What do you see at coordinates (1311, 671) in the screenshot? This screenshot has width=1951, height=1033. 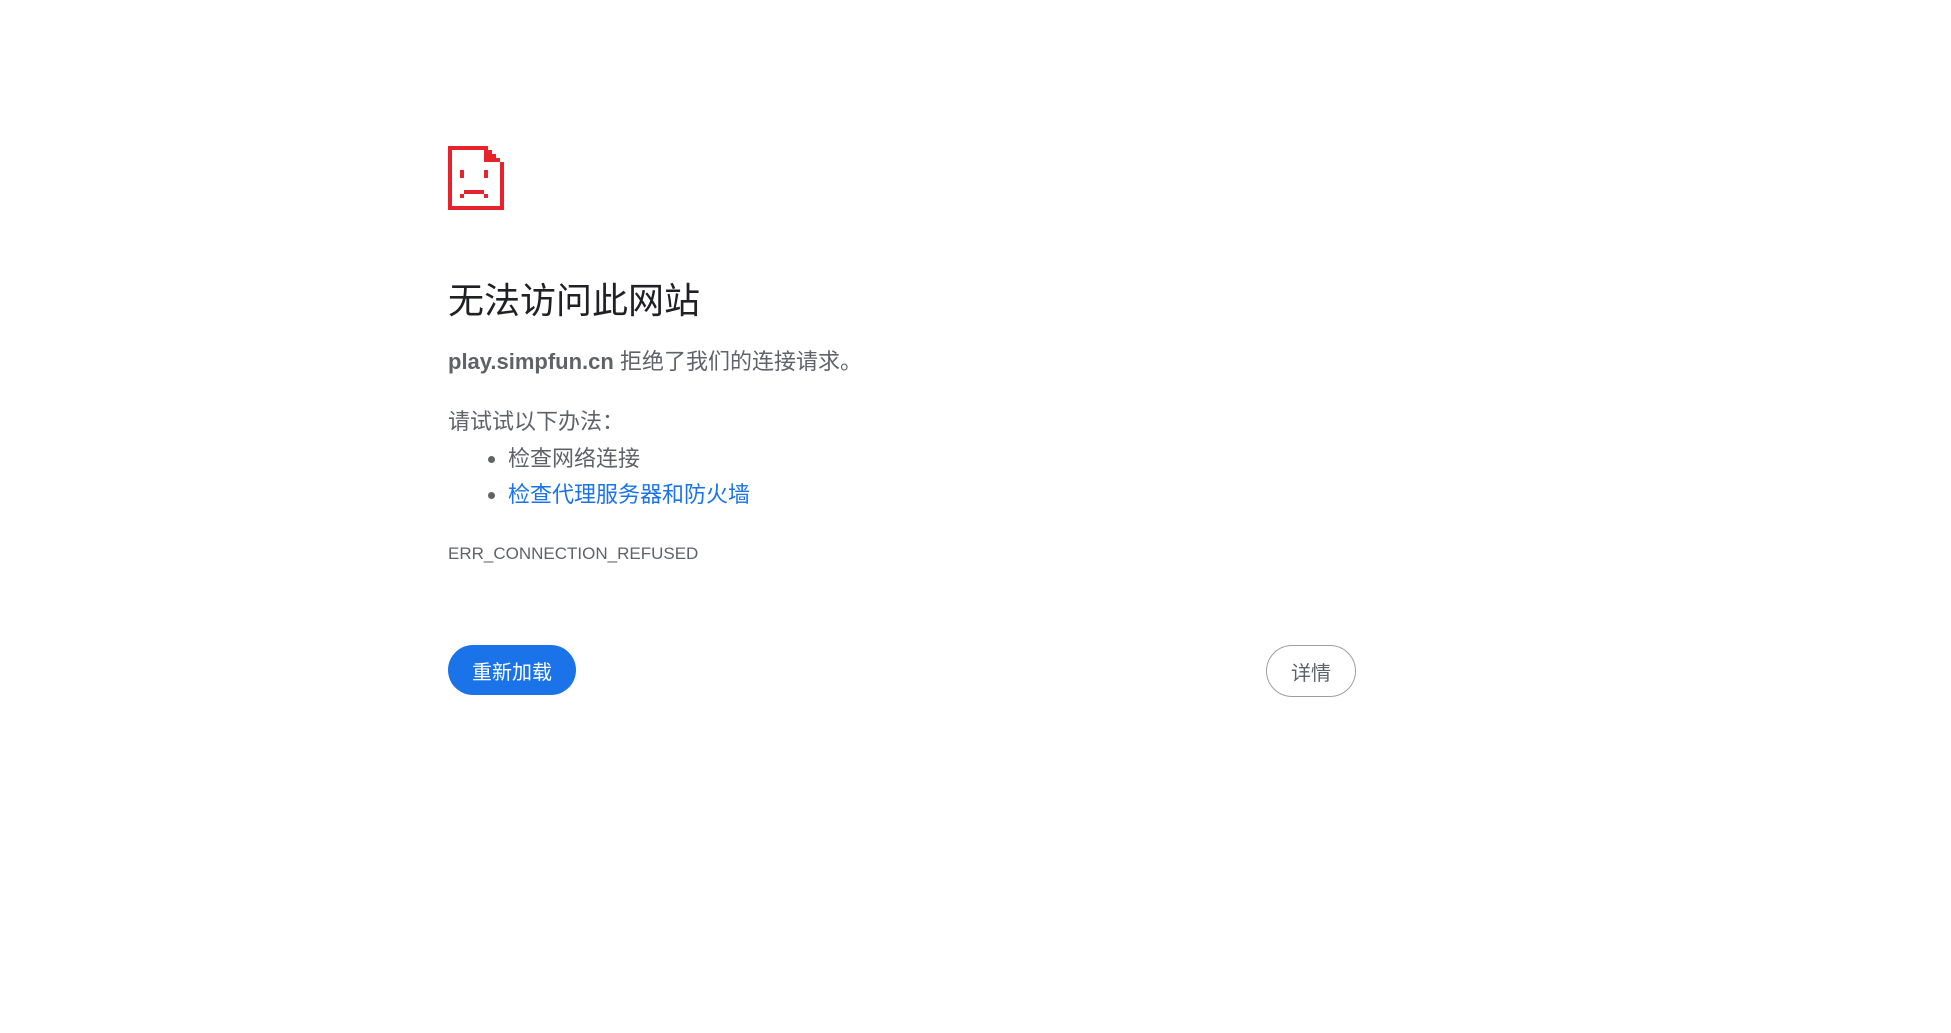 I see `details-button: 详情` at bounding box center [1311, 671].